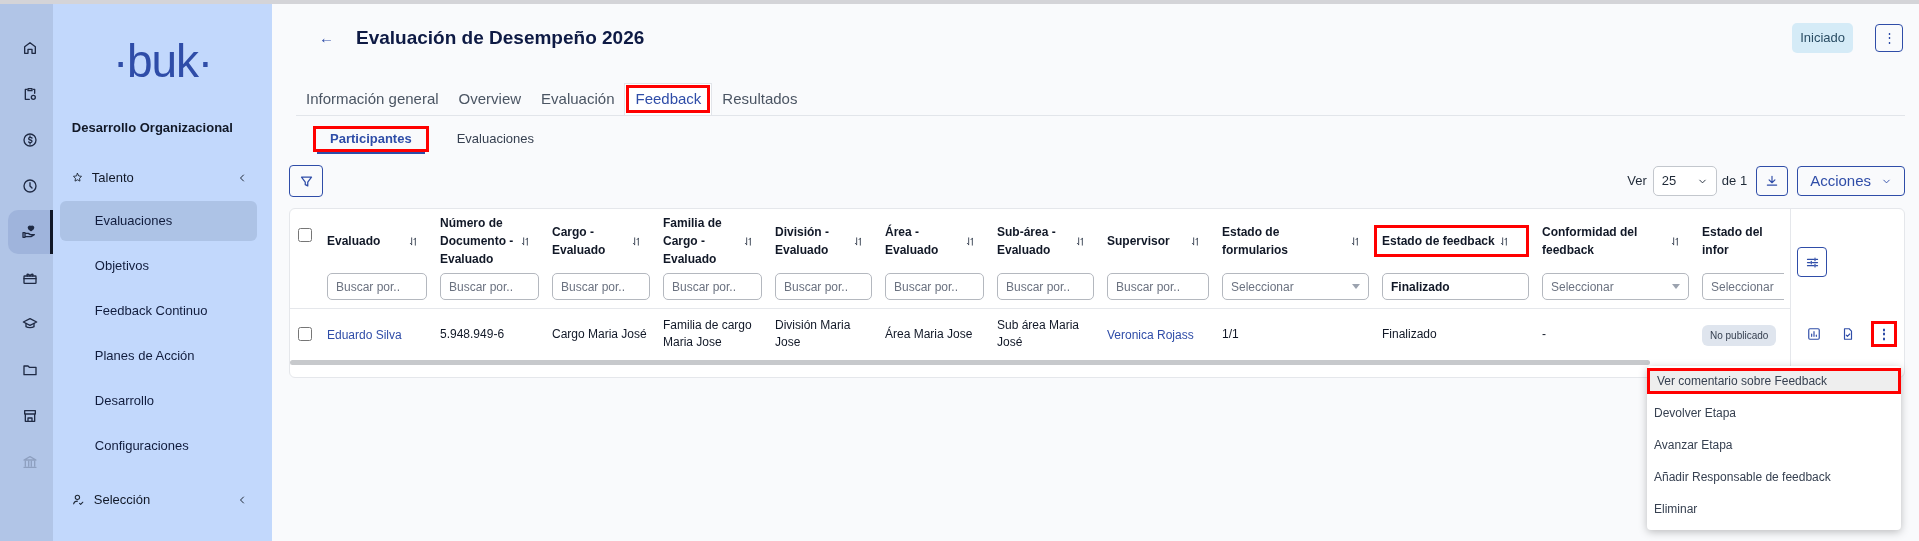  I want to click on person-link: Veronica Rojass, so click(1150, 335).